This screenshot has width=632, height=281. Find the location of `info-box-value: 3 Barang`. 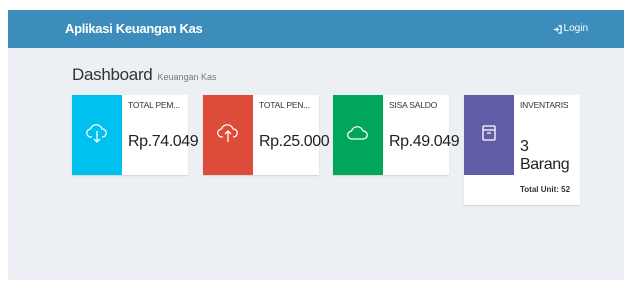

info-box-value: 3 Barang is located at coordinates (549, 156).